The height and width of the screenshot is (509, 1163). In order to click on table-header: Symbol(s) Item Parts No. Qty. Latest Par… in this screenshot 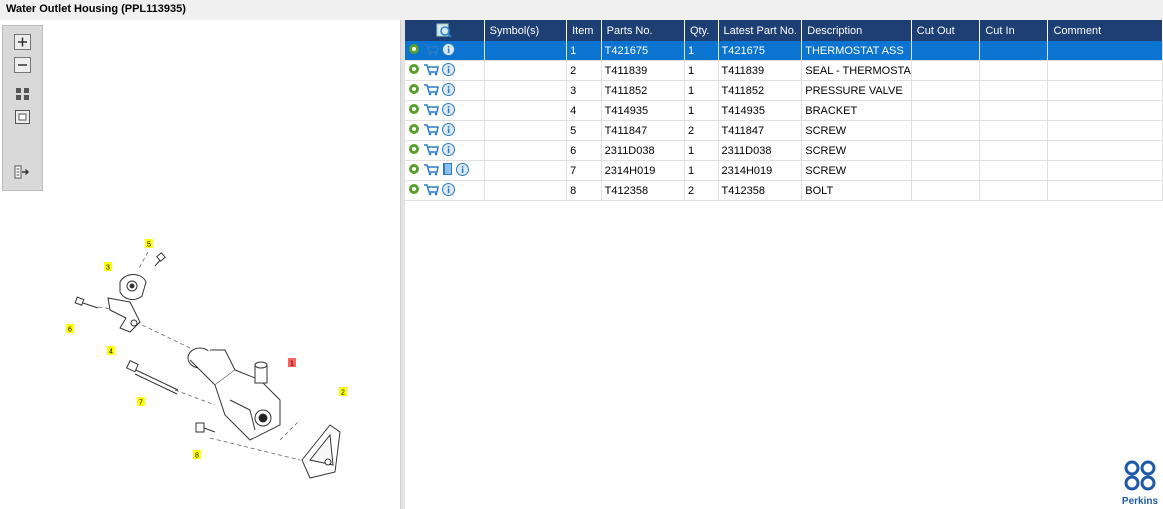, I will do `click(784, 30)`.